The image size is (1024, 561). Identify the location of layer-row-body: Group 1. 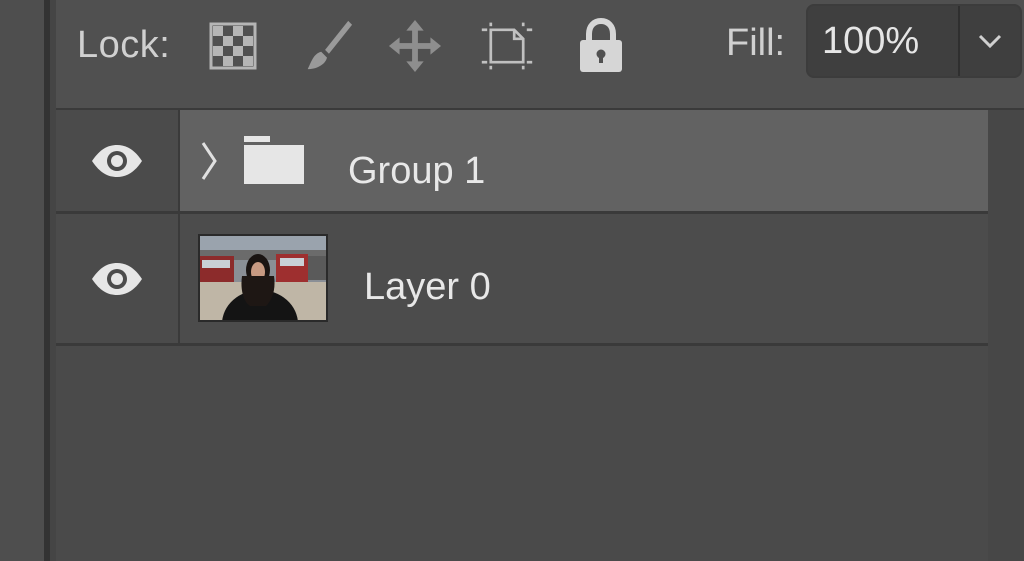
(584, 160).